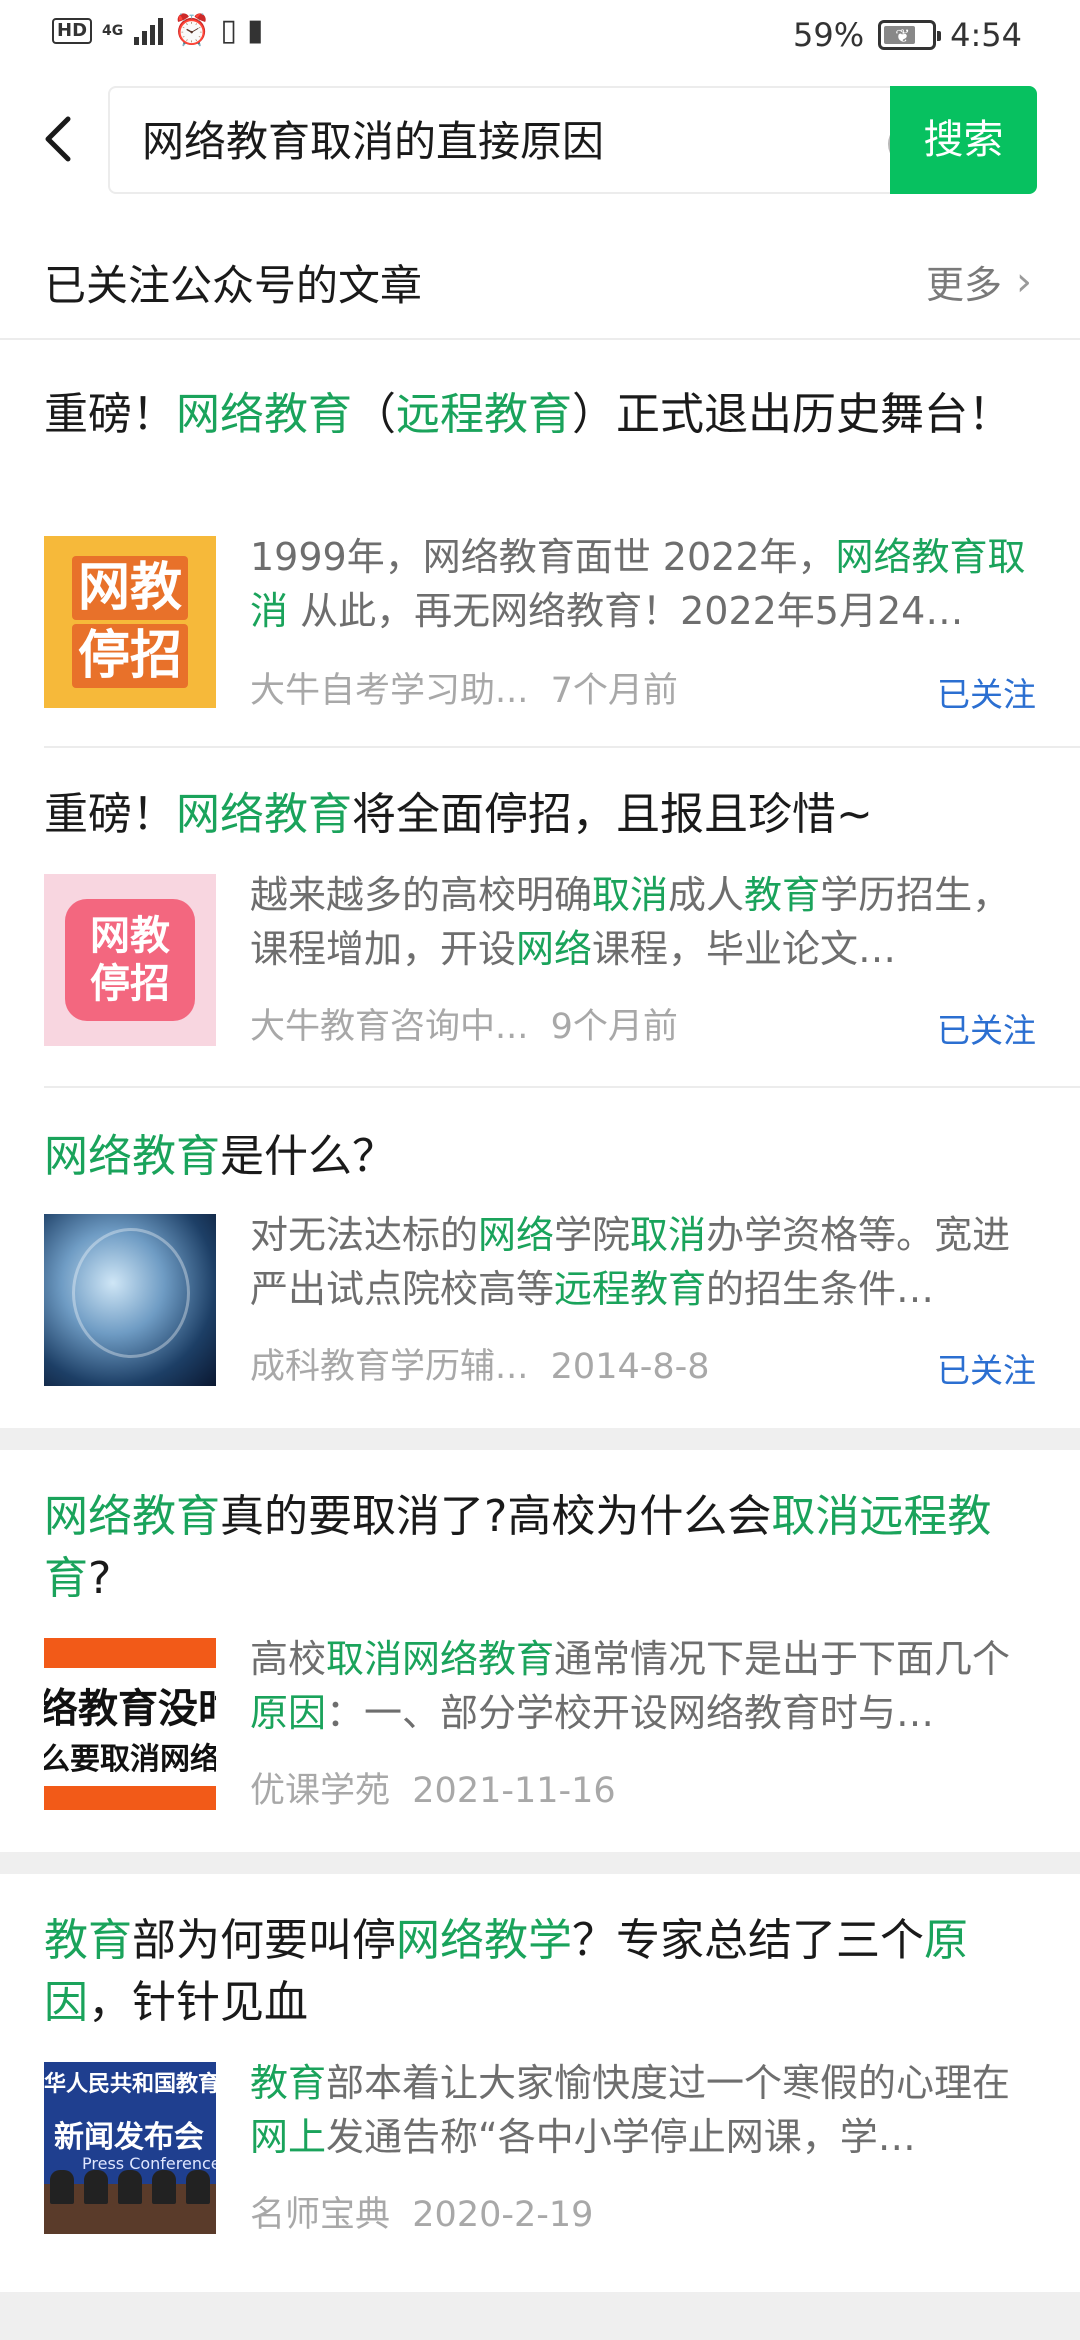 The width and height of the screenshot is (1080, 2340). What do you see at coordinates (748, 1940) in the screenshot?
I see `text-segment: ？专家总结了三个` at bounding box center [748, 1940].